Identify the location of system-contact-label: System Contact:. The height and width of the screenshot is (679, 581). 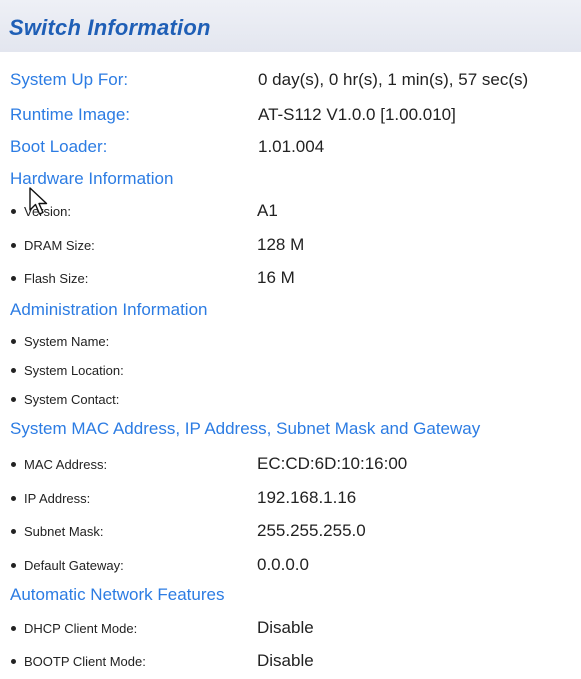
(72, 399).